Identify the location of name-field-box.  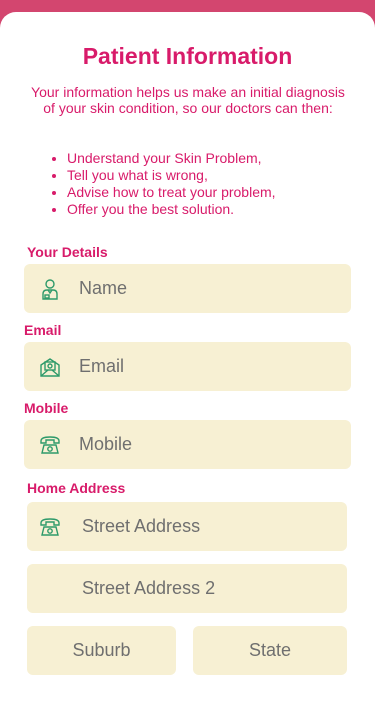
(187, 288).